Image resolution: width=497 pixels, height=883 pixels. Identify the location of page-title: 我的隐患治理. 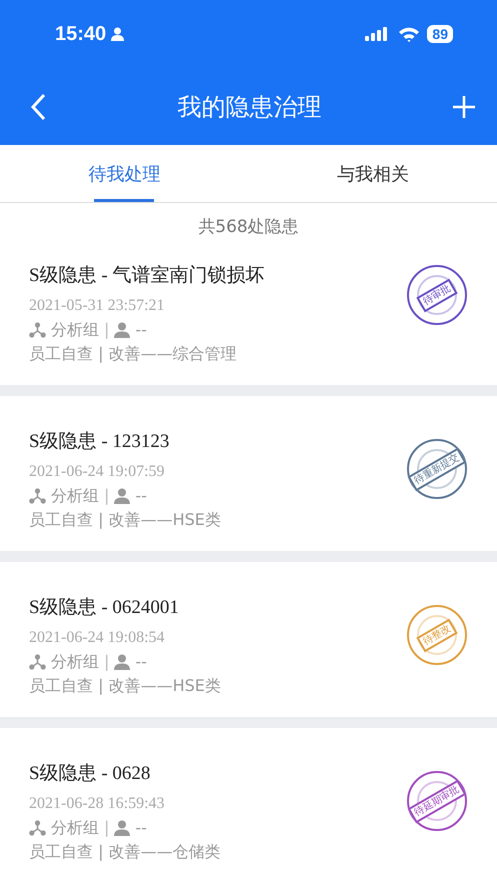
(249, 107).